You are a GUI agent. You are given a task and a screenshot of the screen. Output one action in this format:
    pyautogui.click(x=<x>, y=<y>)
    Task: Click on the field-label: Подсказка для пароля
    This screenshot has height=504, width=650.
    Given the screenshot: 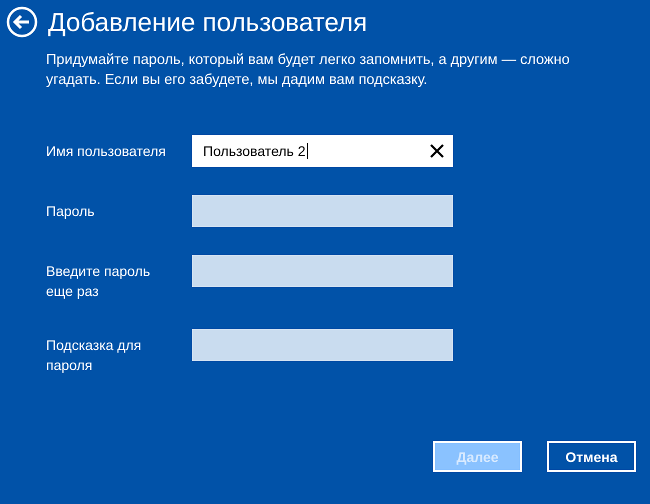 What is the action you would take?
    pyautogui.click(x=94, y=355)
    